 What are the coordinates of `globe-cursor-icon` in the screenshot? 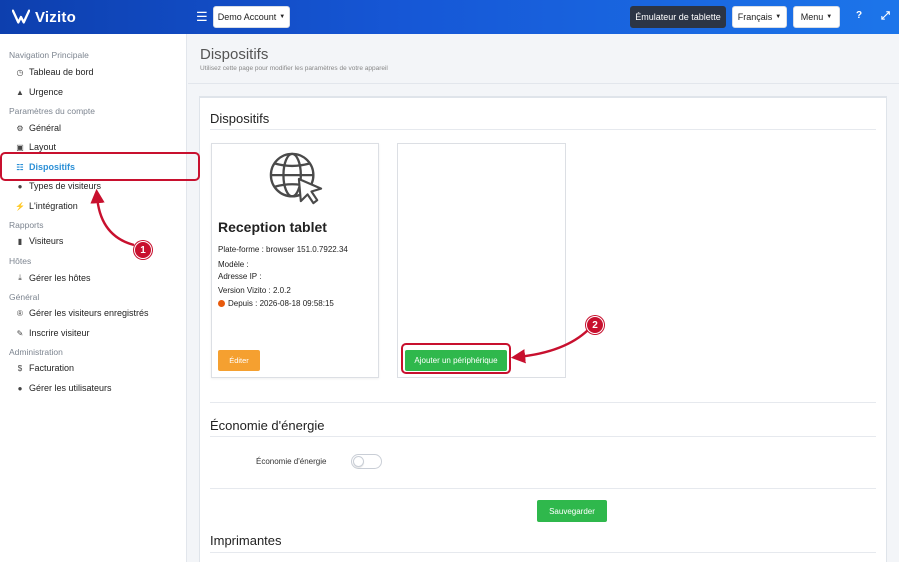 It's located at (296, 178).